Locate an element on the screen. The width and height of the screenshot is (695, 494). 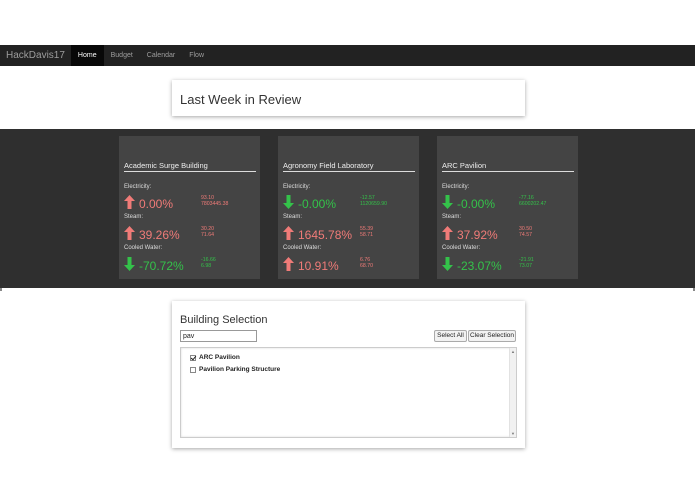
metric-detail: -12.57 1120659.90 is located at coordinates (373, 201).